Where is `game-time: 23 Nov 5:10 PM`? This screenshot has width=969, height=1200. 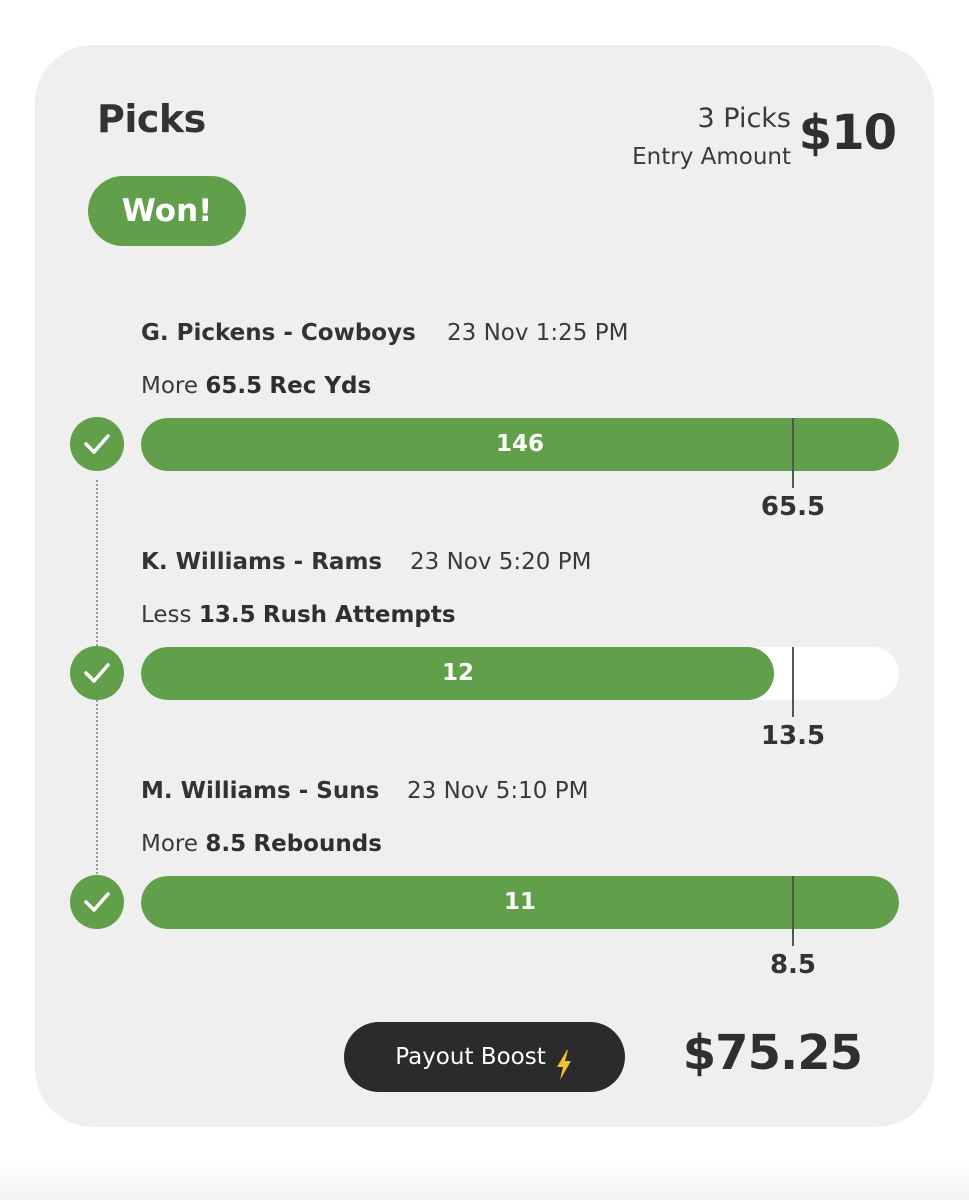 game-time: 23 Nov 5:10 PM is located at coordinates (498, 791).